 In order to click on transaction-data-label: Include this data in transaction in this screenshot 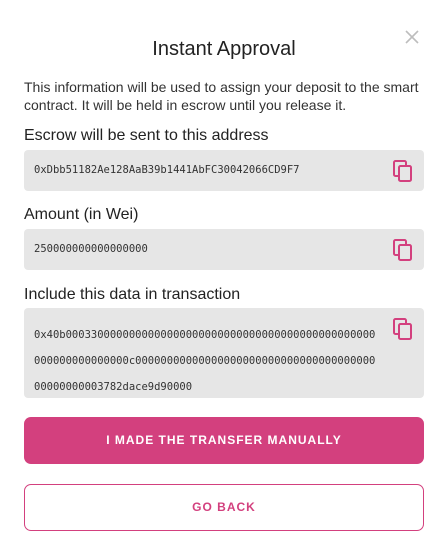, I will do `click(132, 294)`.